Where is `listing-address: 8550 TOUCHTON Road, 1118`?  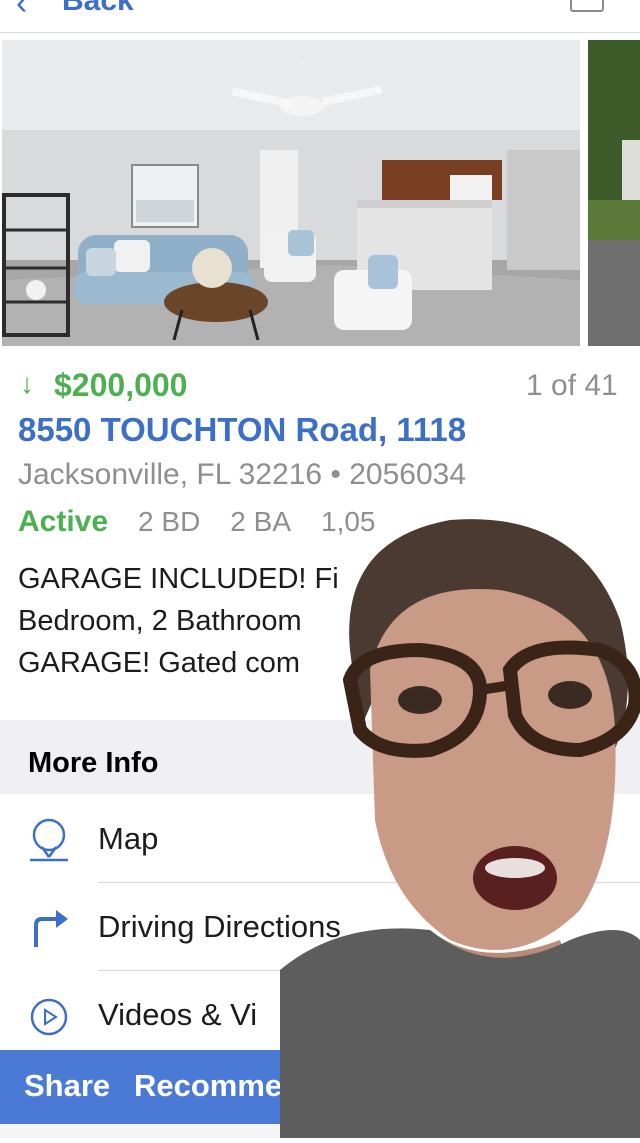
listing-address: 8550 TOUCHTON Road, 1118 is located at coordinates (242, 430).